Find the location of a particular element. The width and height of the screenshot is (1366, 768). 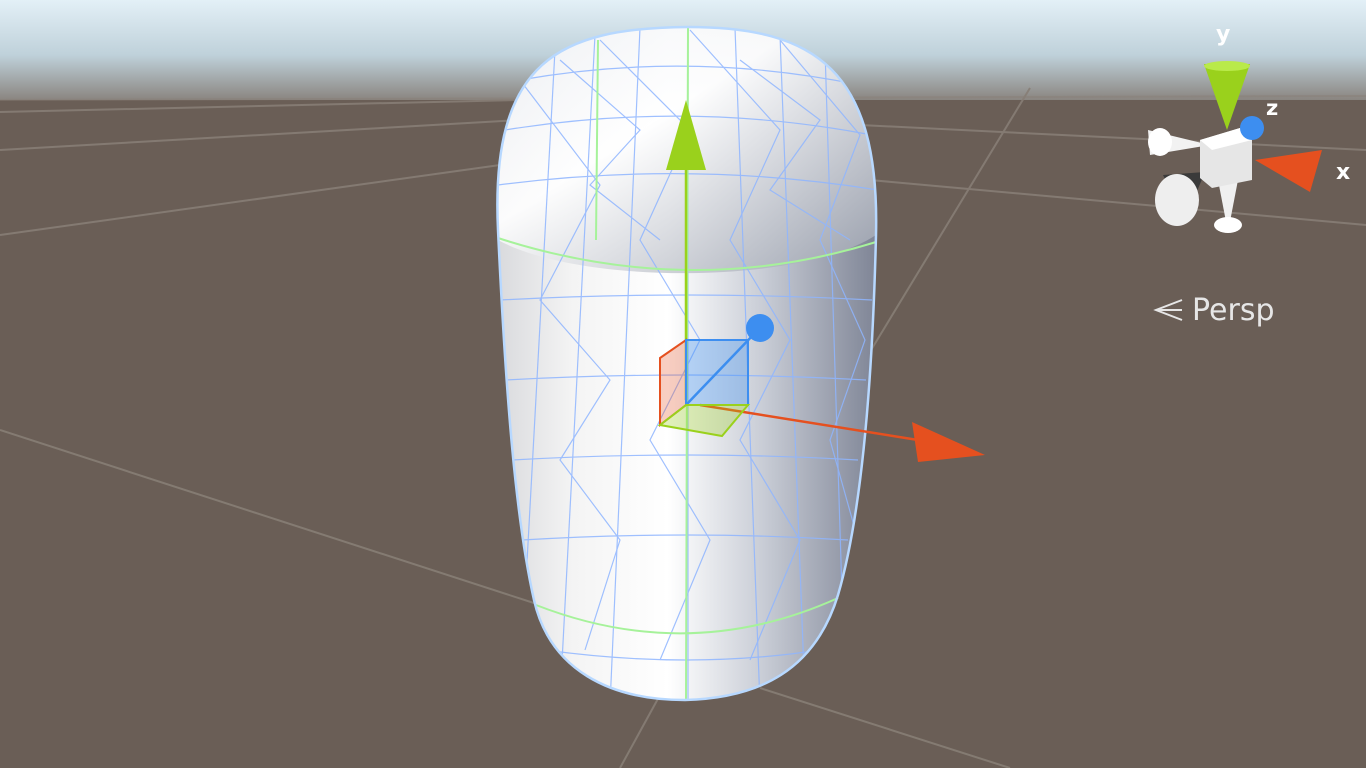

gizmo-neg-z-cap is located at coordinates (1177, 200).